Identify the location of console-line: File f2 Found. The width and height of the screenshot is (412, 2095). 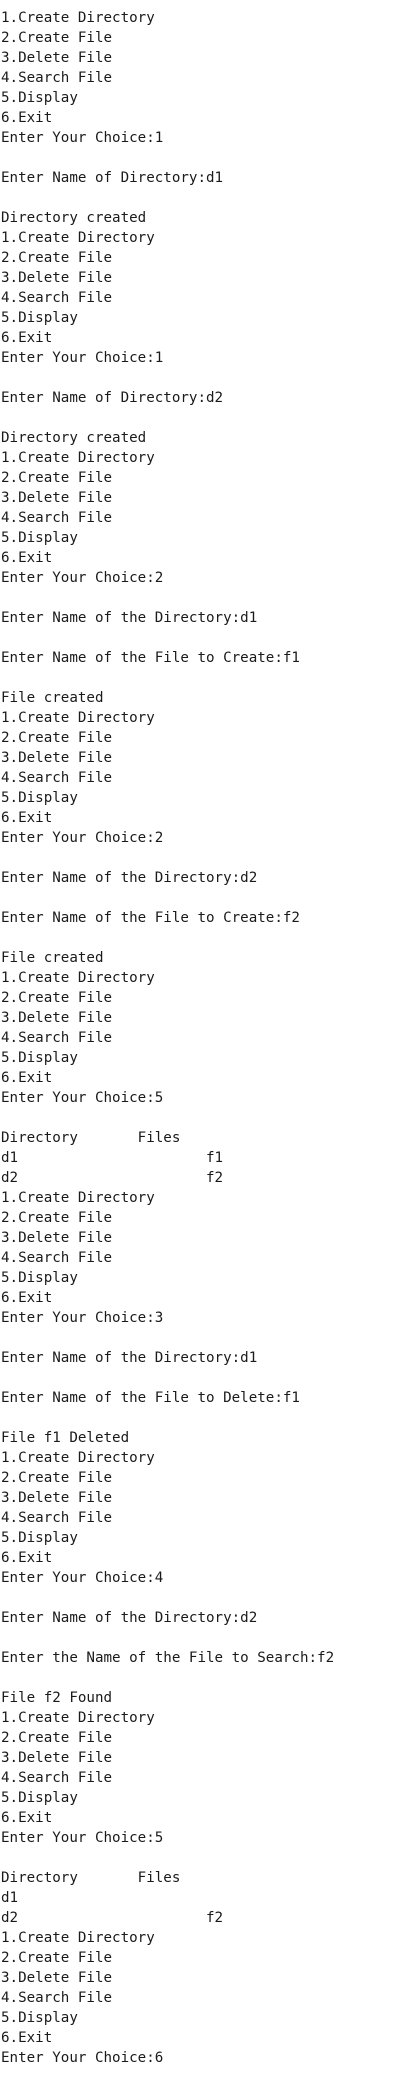
(57, 1698).